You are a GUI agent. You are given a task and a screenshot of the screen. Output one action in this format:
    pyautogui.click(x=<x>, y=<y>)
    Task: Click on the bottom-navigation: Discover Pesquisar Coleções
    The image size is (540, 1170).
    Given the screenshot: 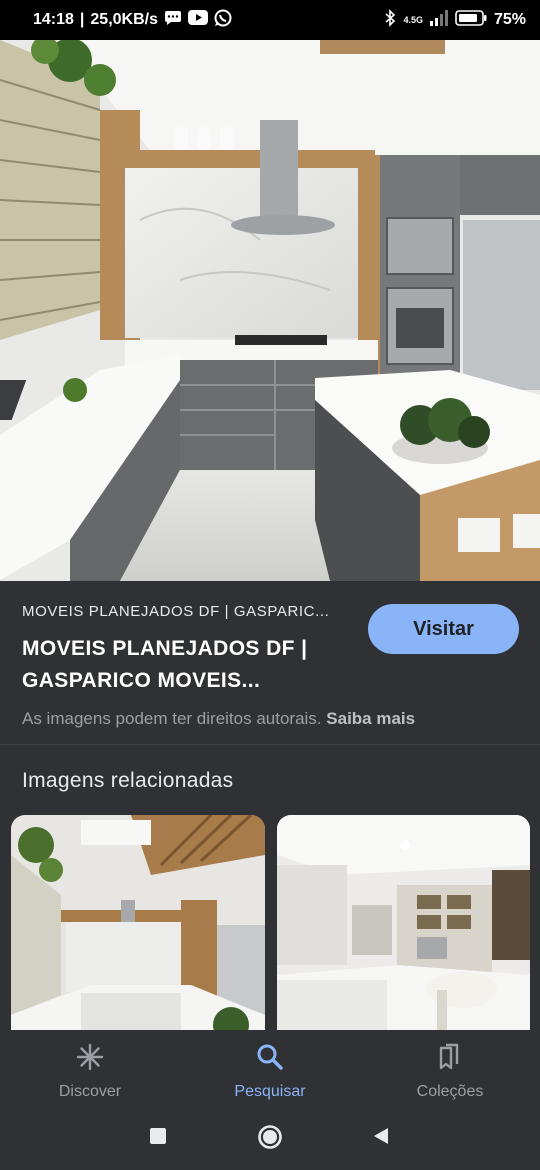 What is the action you would take?
    pyautogui.click(x=270, y=1067)
    